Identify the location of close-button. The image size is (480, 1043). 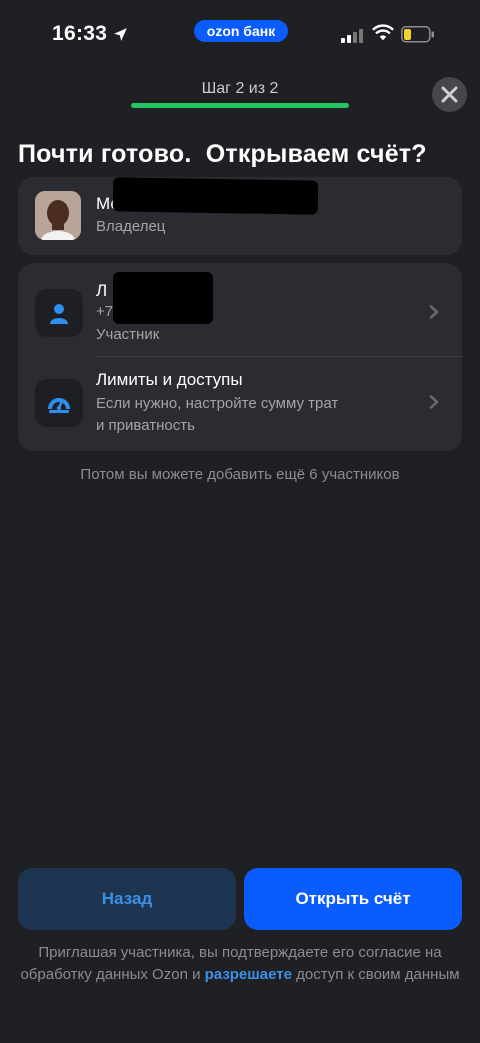
(449, 94).